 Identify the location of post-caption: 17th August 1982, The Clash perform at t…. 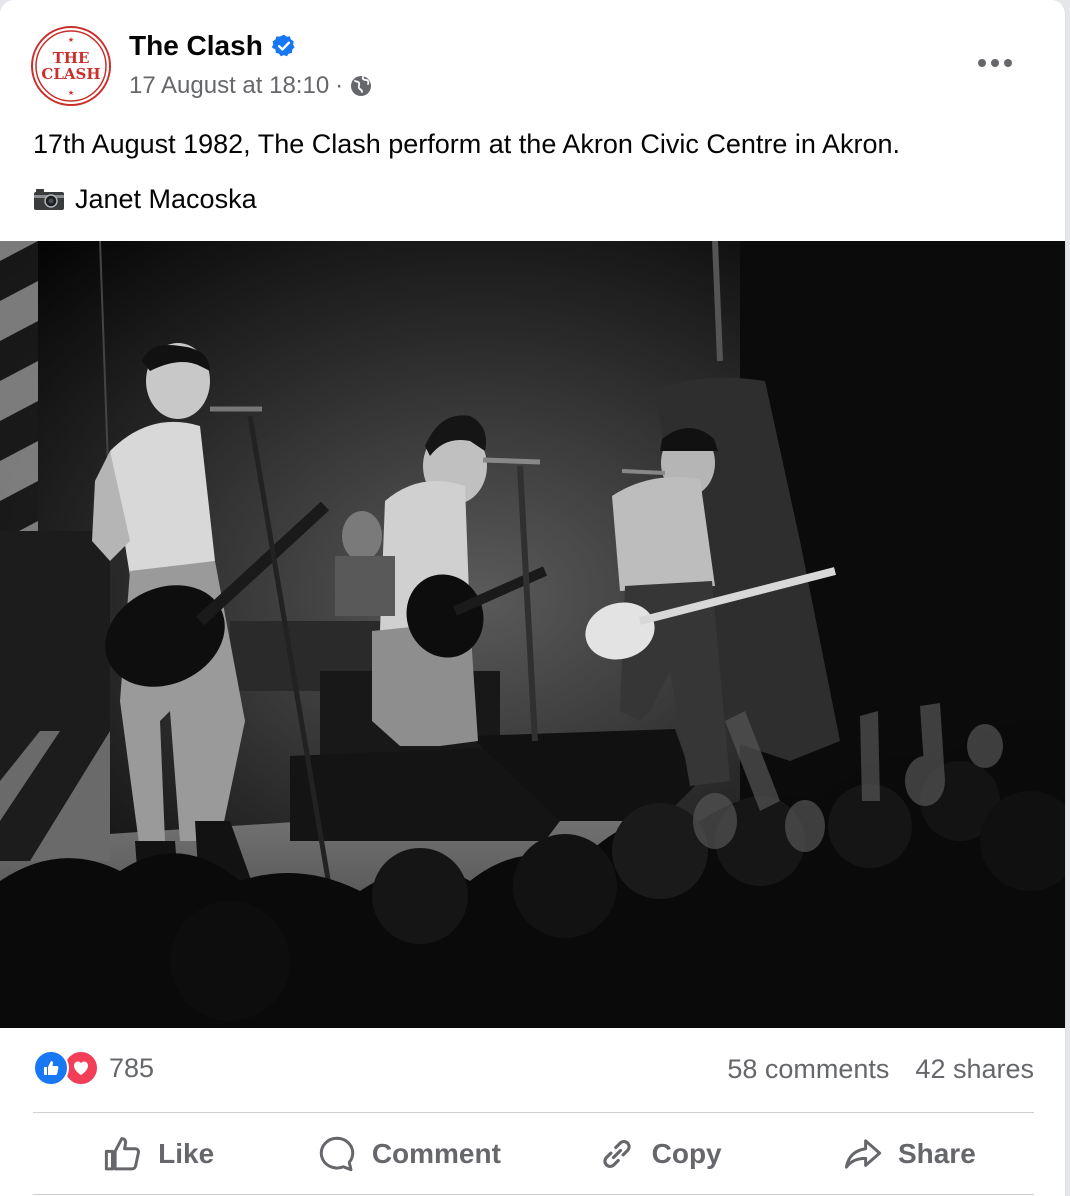
(466, 144).